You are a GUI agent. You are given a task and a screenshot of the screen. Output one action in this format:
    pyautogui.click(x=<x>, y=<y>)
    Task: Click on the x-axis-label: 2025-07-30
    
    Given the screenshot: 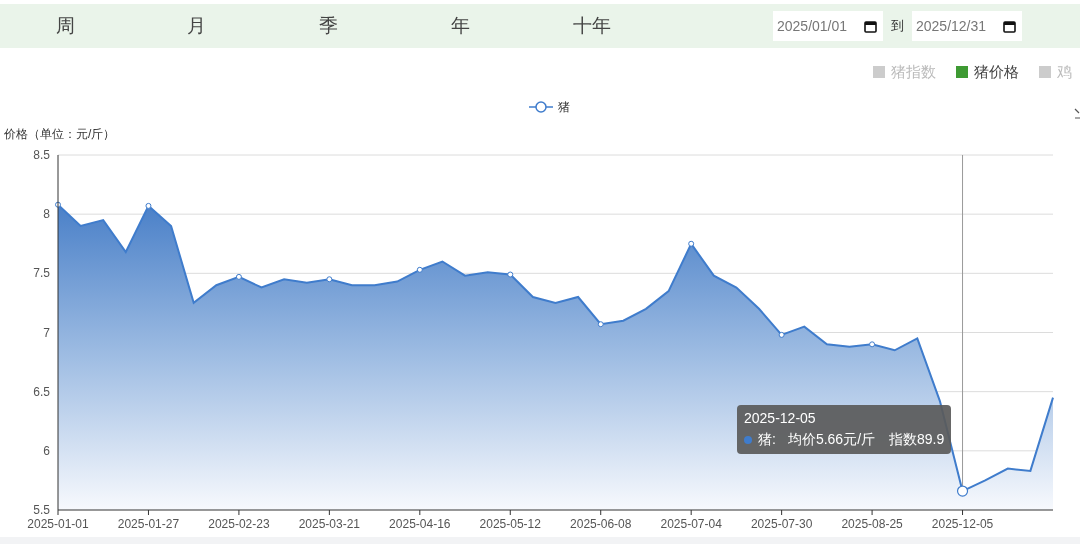 What is the action you would take?
    pyautogui.click(x=781, y=524)
    